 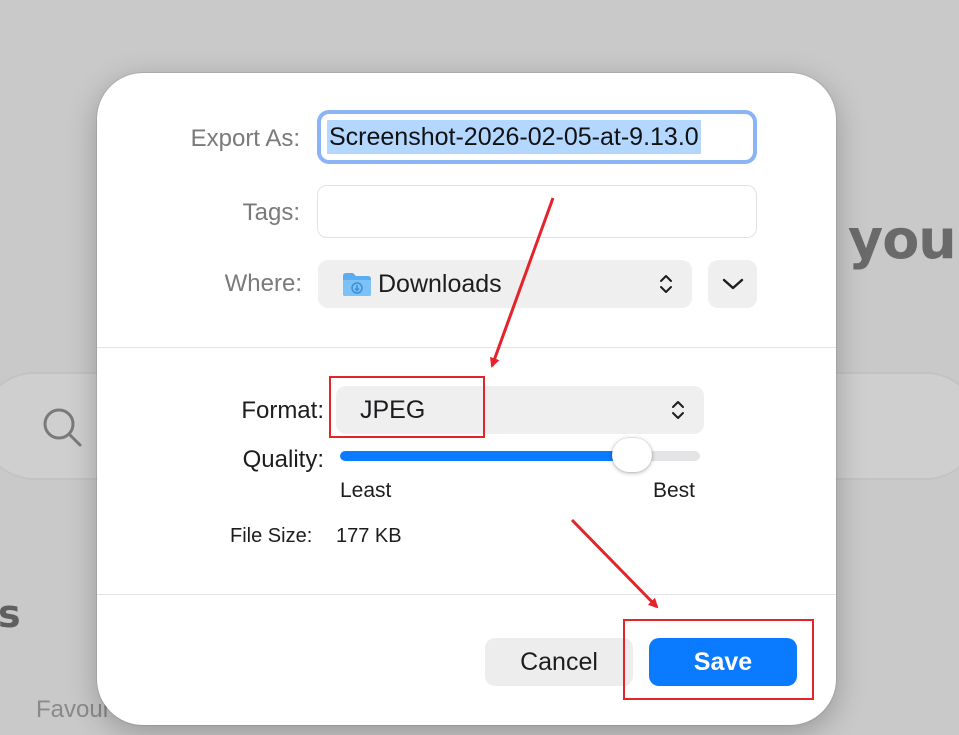 I want to click on quality-min-label: Least, so click(x=366, y=490).